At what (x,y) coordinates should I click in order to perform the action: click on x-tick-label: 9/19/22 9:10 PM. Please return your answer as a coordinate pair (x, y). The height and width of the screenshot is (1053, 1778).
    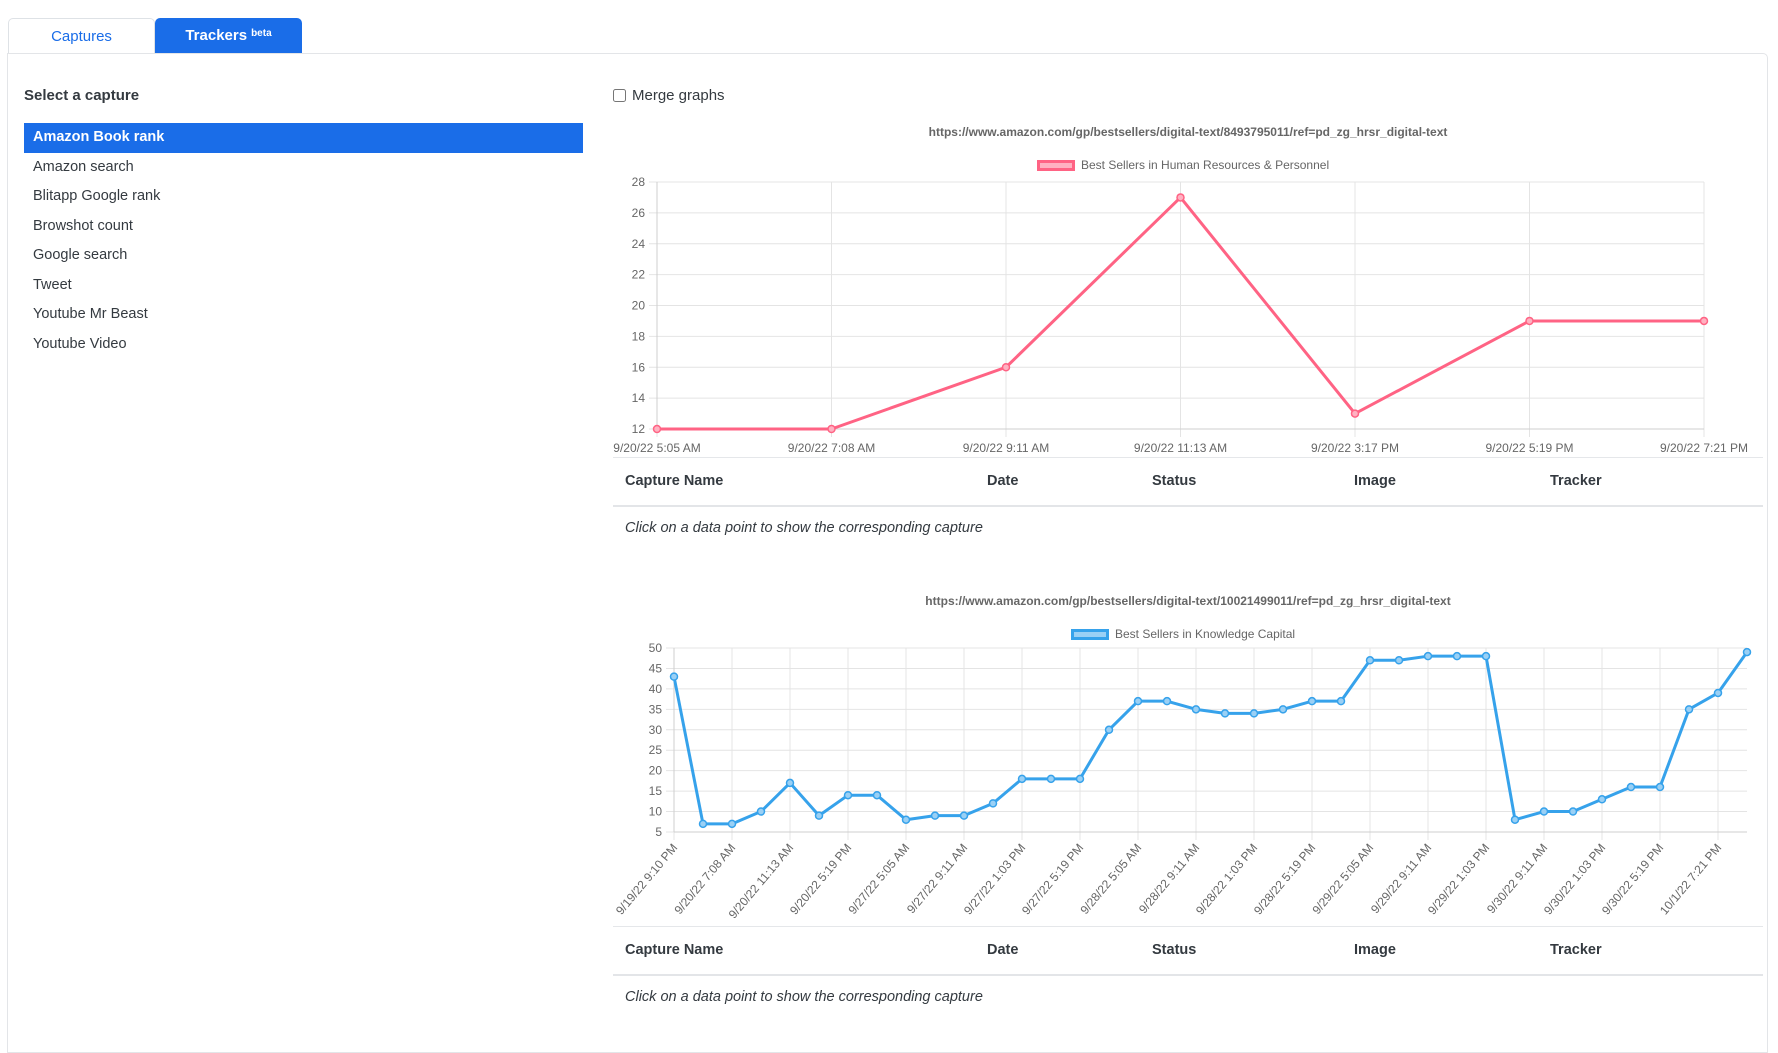
    Looking at the image, I should click on (646, 879).